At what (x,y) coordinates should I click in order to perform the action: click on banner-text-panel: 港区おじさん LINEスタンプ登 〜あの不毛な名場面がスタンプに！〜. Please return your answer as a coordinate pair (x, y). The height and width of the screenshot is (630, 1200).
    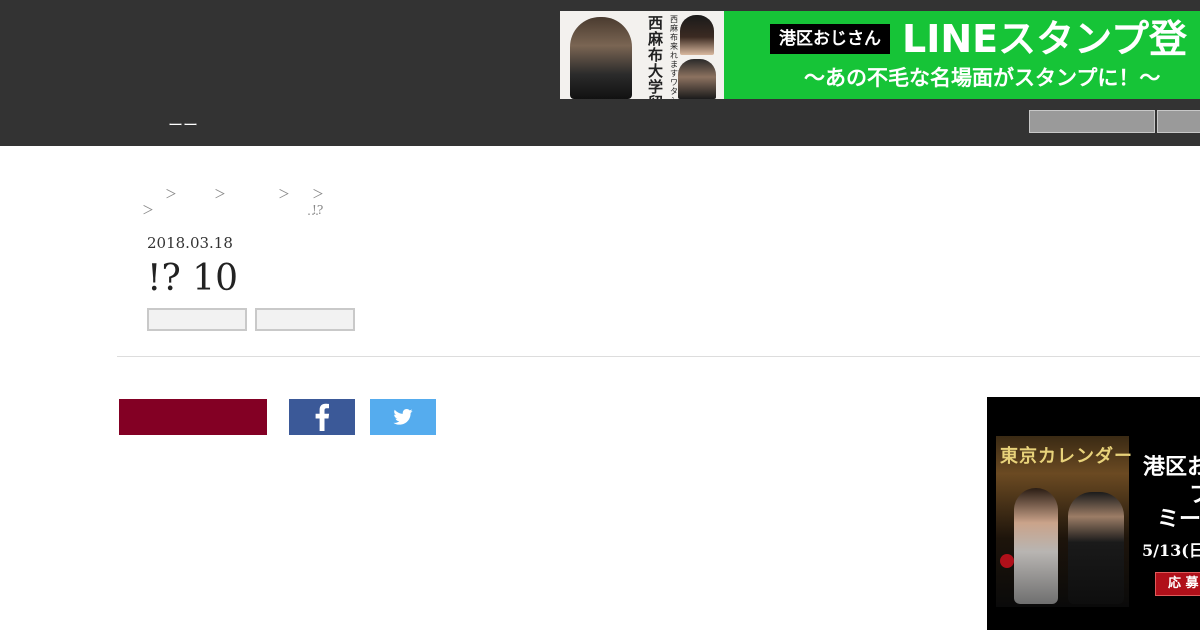
    Looking at the image, I should click on (962, 55).